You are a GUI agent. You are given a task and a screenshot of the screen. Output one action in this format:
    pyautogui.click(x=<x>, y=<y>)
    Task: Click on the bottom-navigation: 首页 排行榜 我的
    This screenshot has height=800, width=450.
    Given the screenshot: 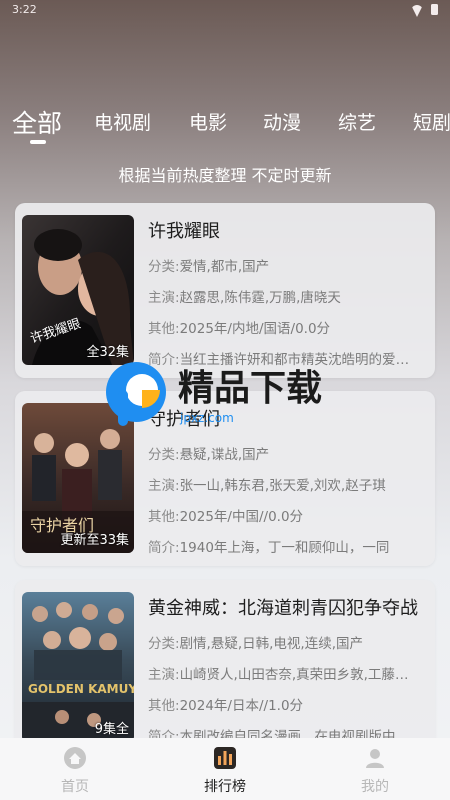 What is the action you would take?
    pyautogui.click(x=225, y=769)
    